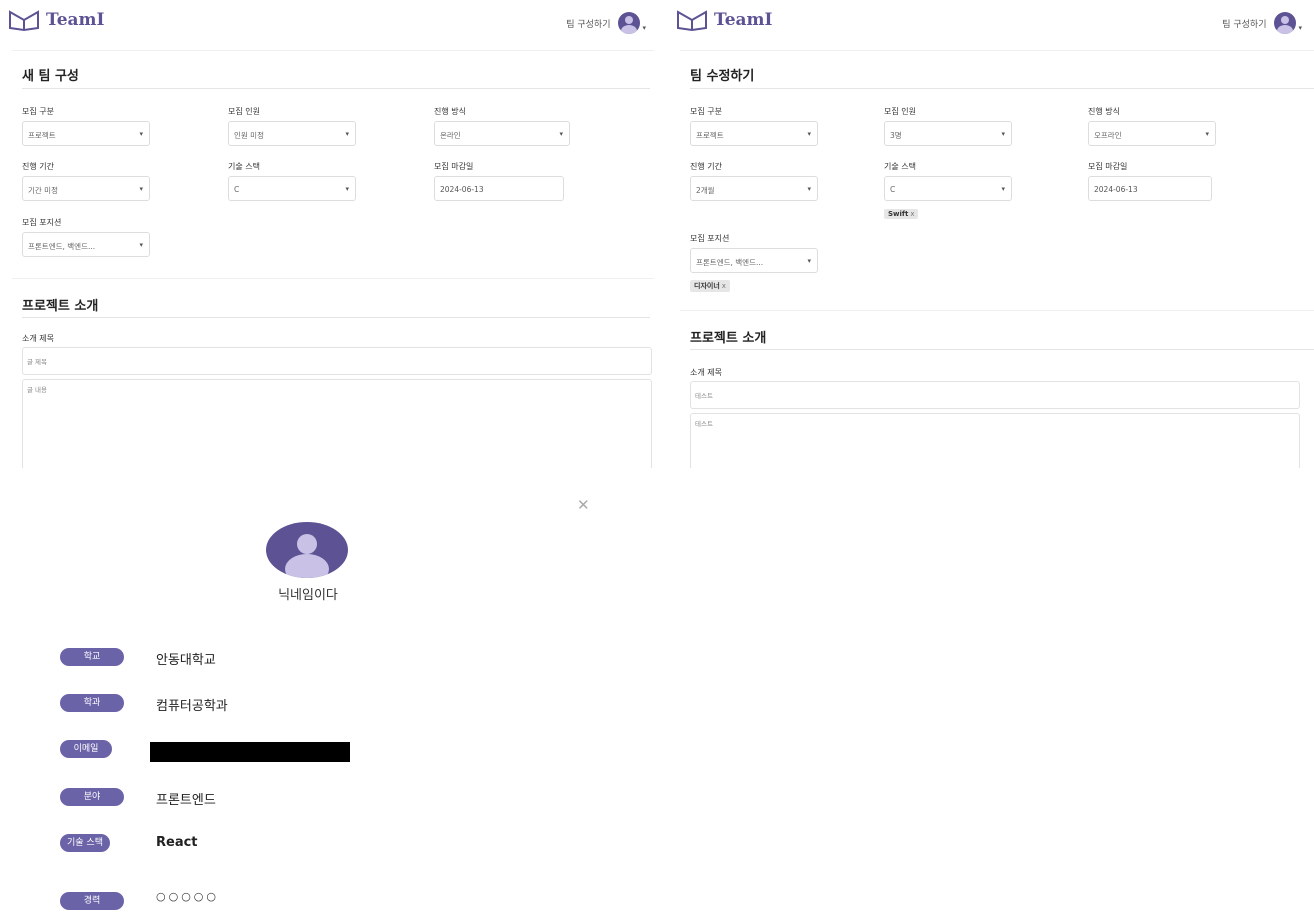 This screenshot has height=920, width=1314. I want to click on field-position: 모집 포지션 프론트엔드, 백엔드... ▾, so click(86, 237).